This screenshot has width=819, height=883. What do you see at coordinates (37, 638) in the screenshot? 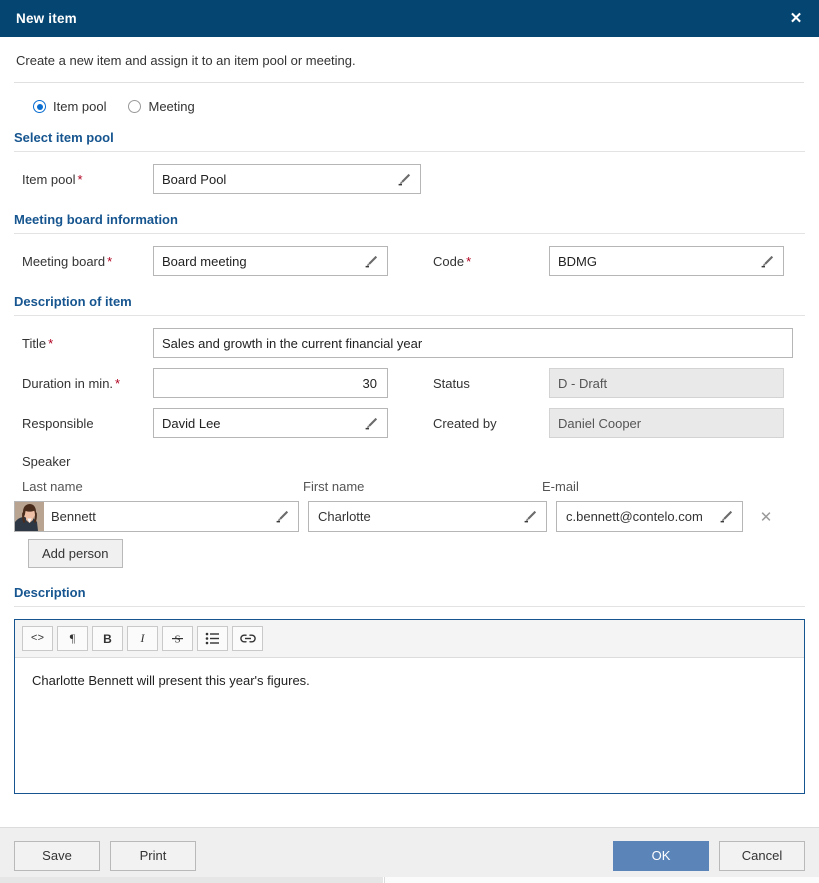
I see `source-code-icon: <>` at bounding box center [37, 638].